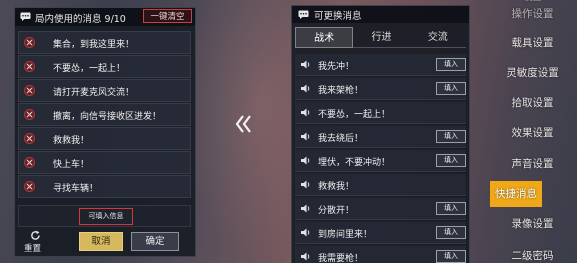 This screenshot has width=577, height=263. I want to click on list-item: 集合，到我这里来！, so click(104, 42).